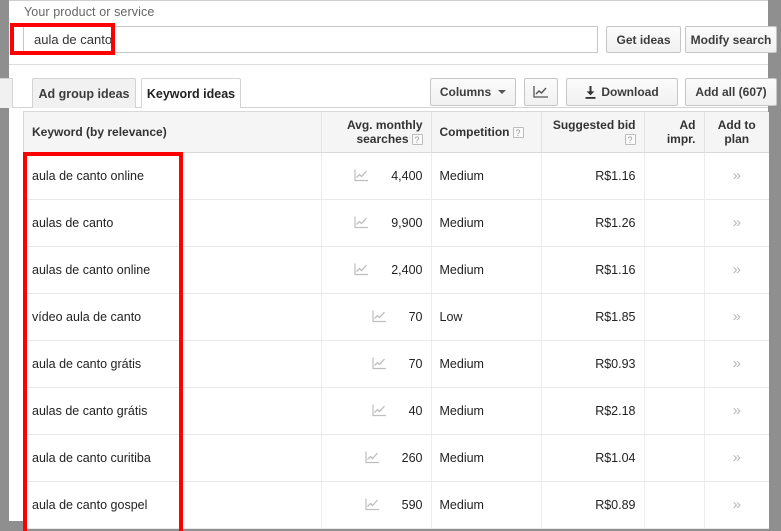  What do you see at coordinates (474, 131) in the screenshot?
I see `column-header-competition-label: Competition` at bounding box center [474, 131].